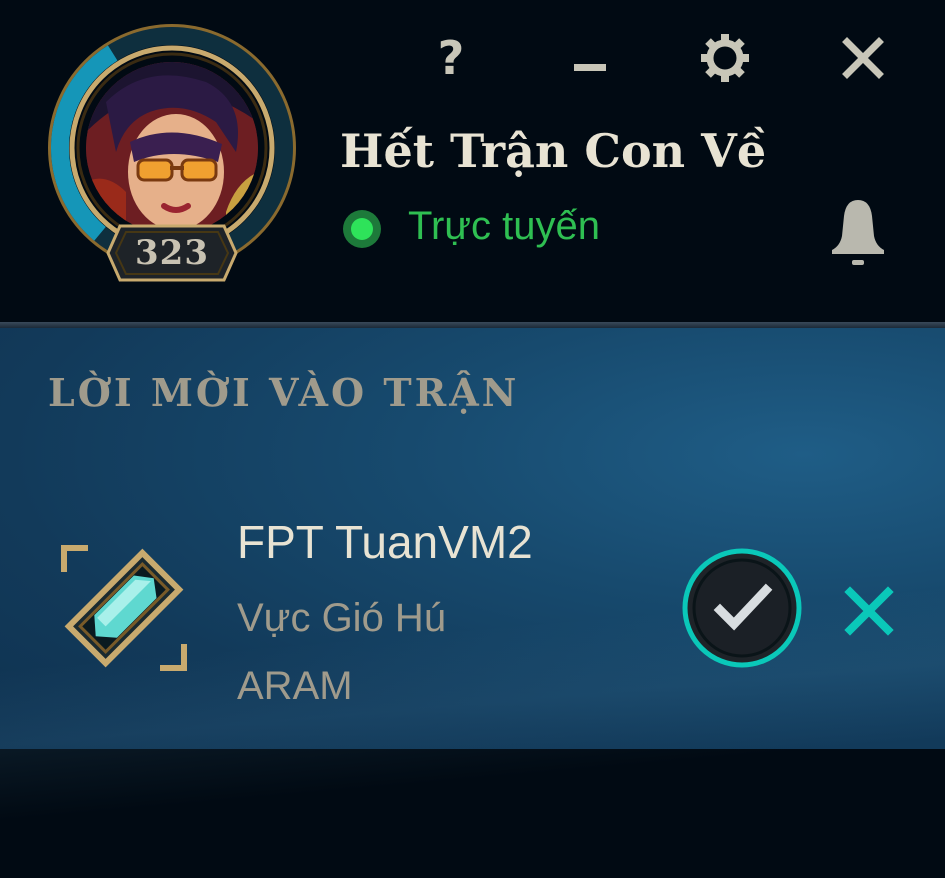 Image resolution: width=945 pixels, height=878 pixels. I want to click on status-label: Trực tuyến, so click(504, 226).